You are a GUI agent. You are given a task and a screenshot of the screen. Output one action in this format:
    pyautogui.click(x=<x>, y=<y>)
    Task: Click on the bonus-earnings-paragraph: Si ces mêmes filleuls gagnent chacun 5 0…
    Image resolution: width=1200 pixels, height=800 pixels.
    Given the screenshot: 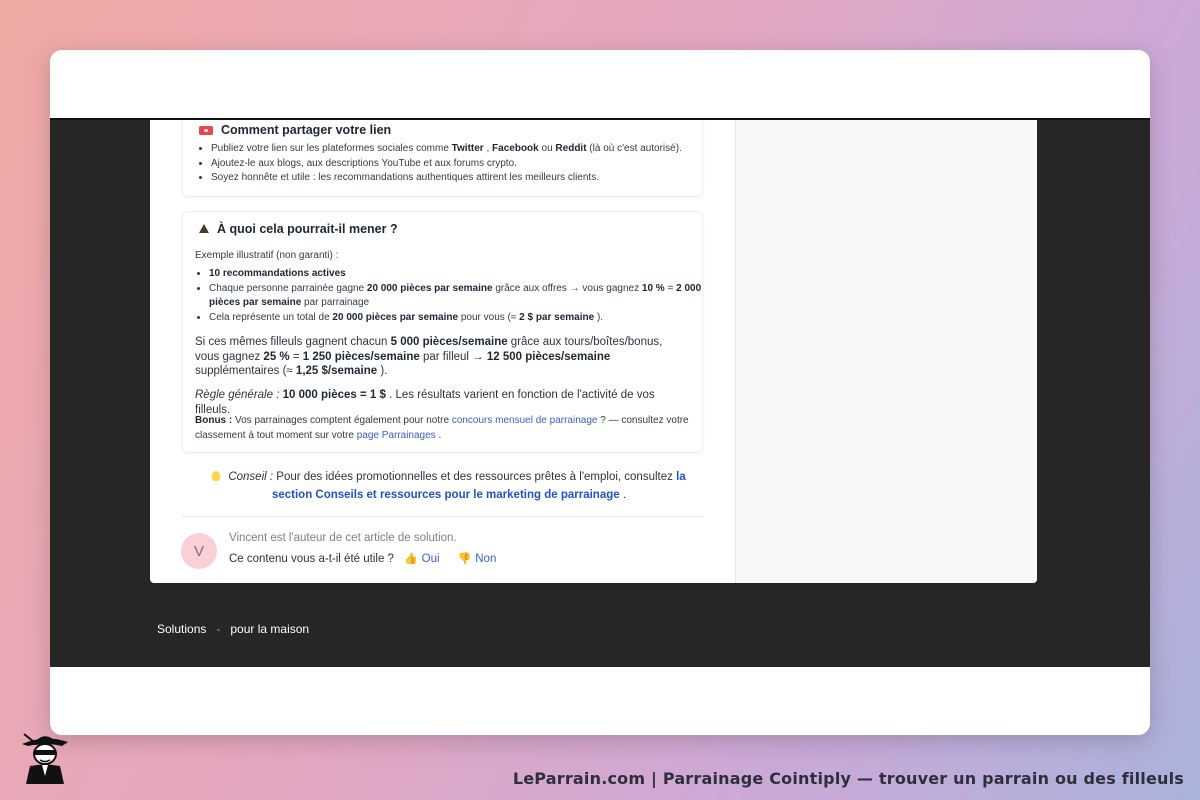 What is the action you would take?
    pyautogui.click(x=429, y=356)
    